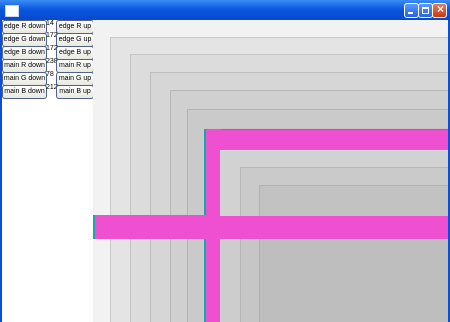 The height and width of the screenshot is (322, 450). What do you see at coordinates (75, 27) in the screenshot?
I see `edge-r-up-button: edge R up` at bounding box center [75, 27].